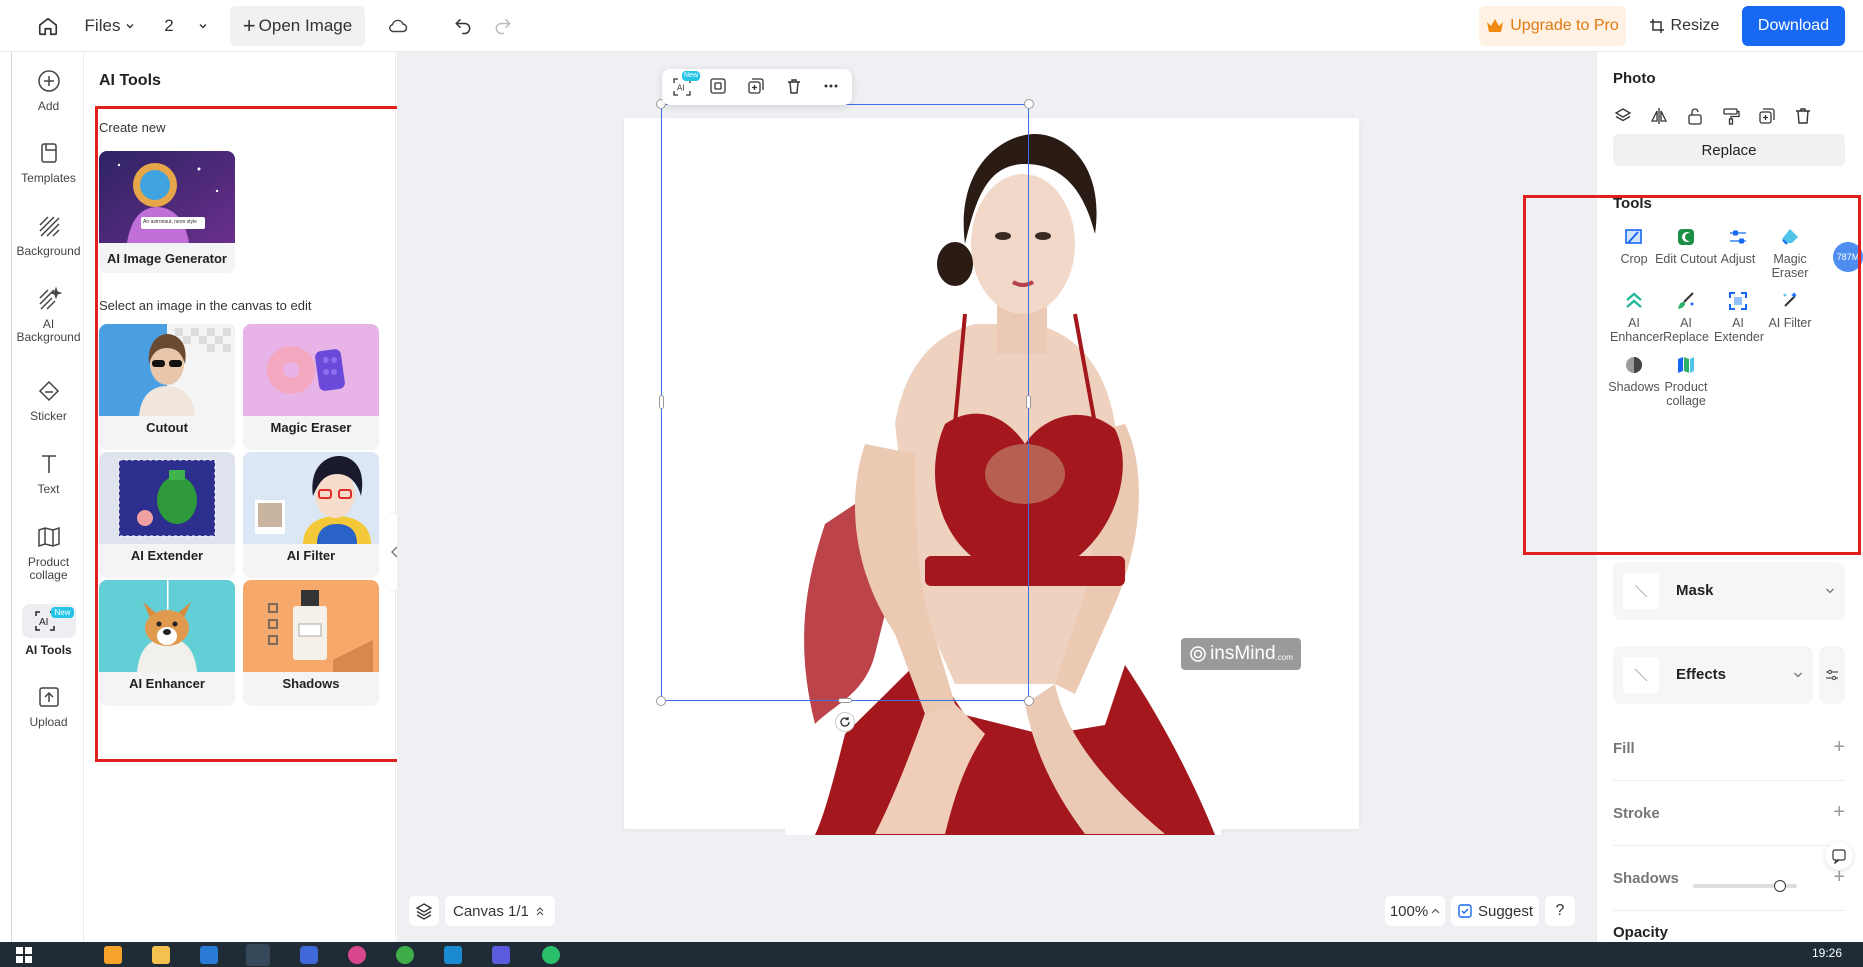 This screenshot has height=967, width=1863. What do you see at coordinates (832, 87) in the screenshot?
I see `more-options-button` at bounding box center [832, 87].